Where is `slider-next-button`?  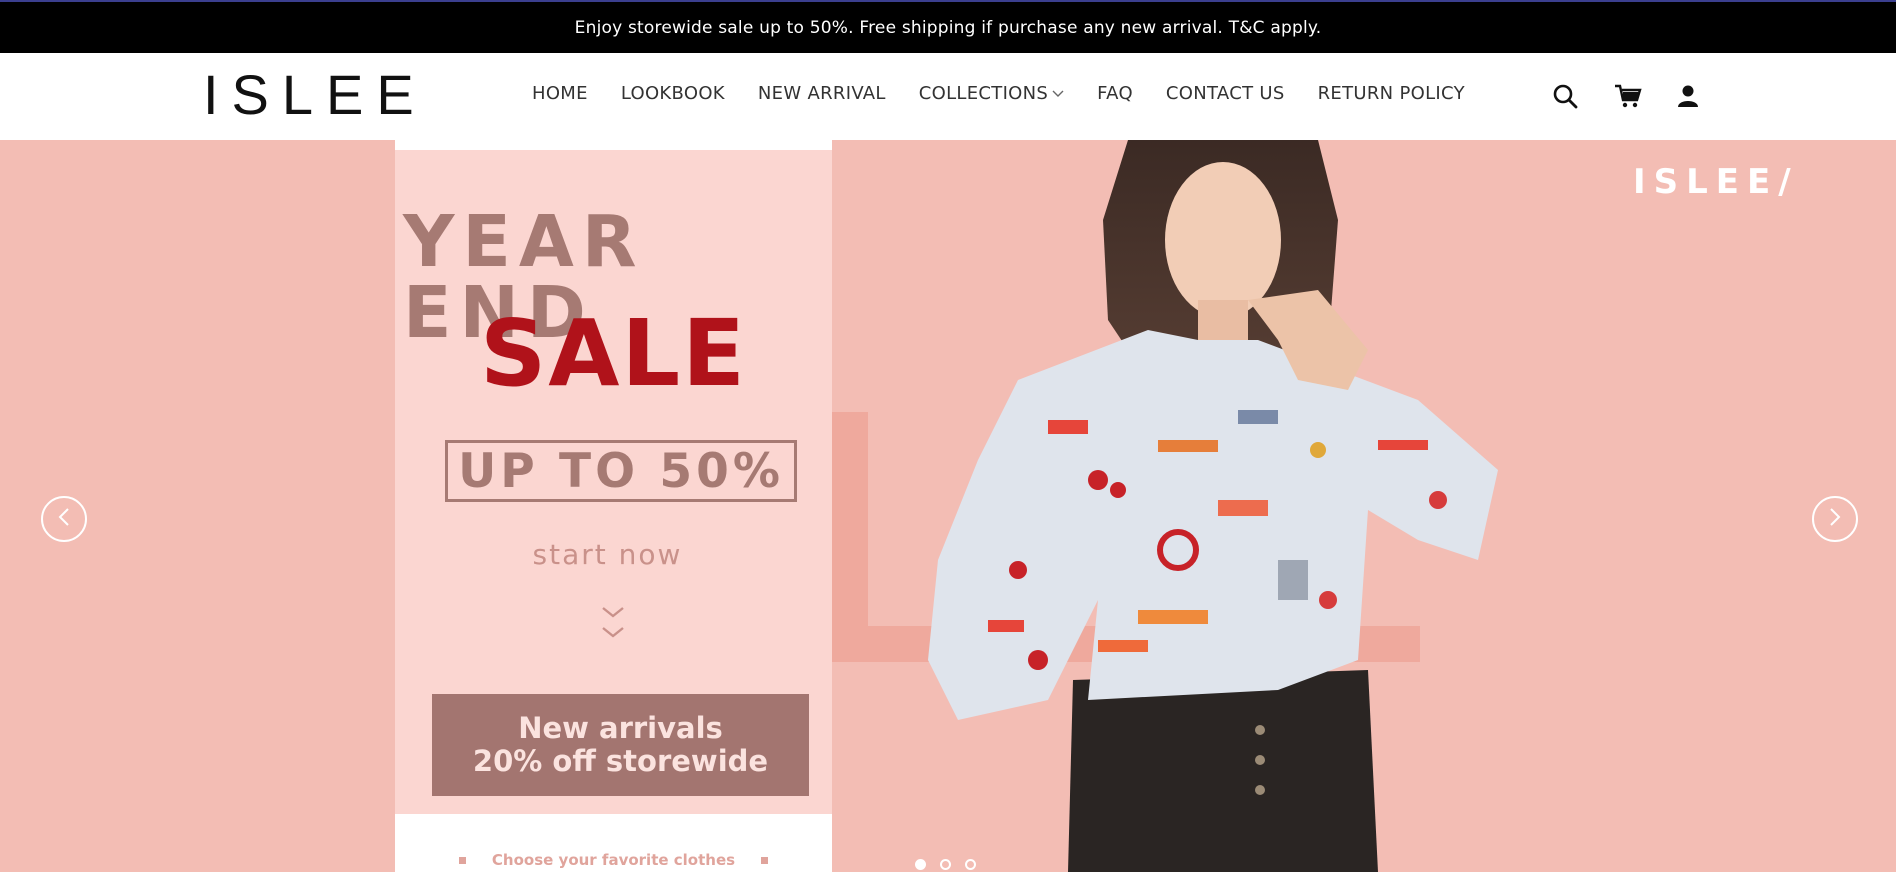 slider-next-button is located at coordinates (1835, 519).